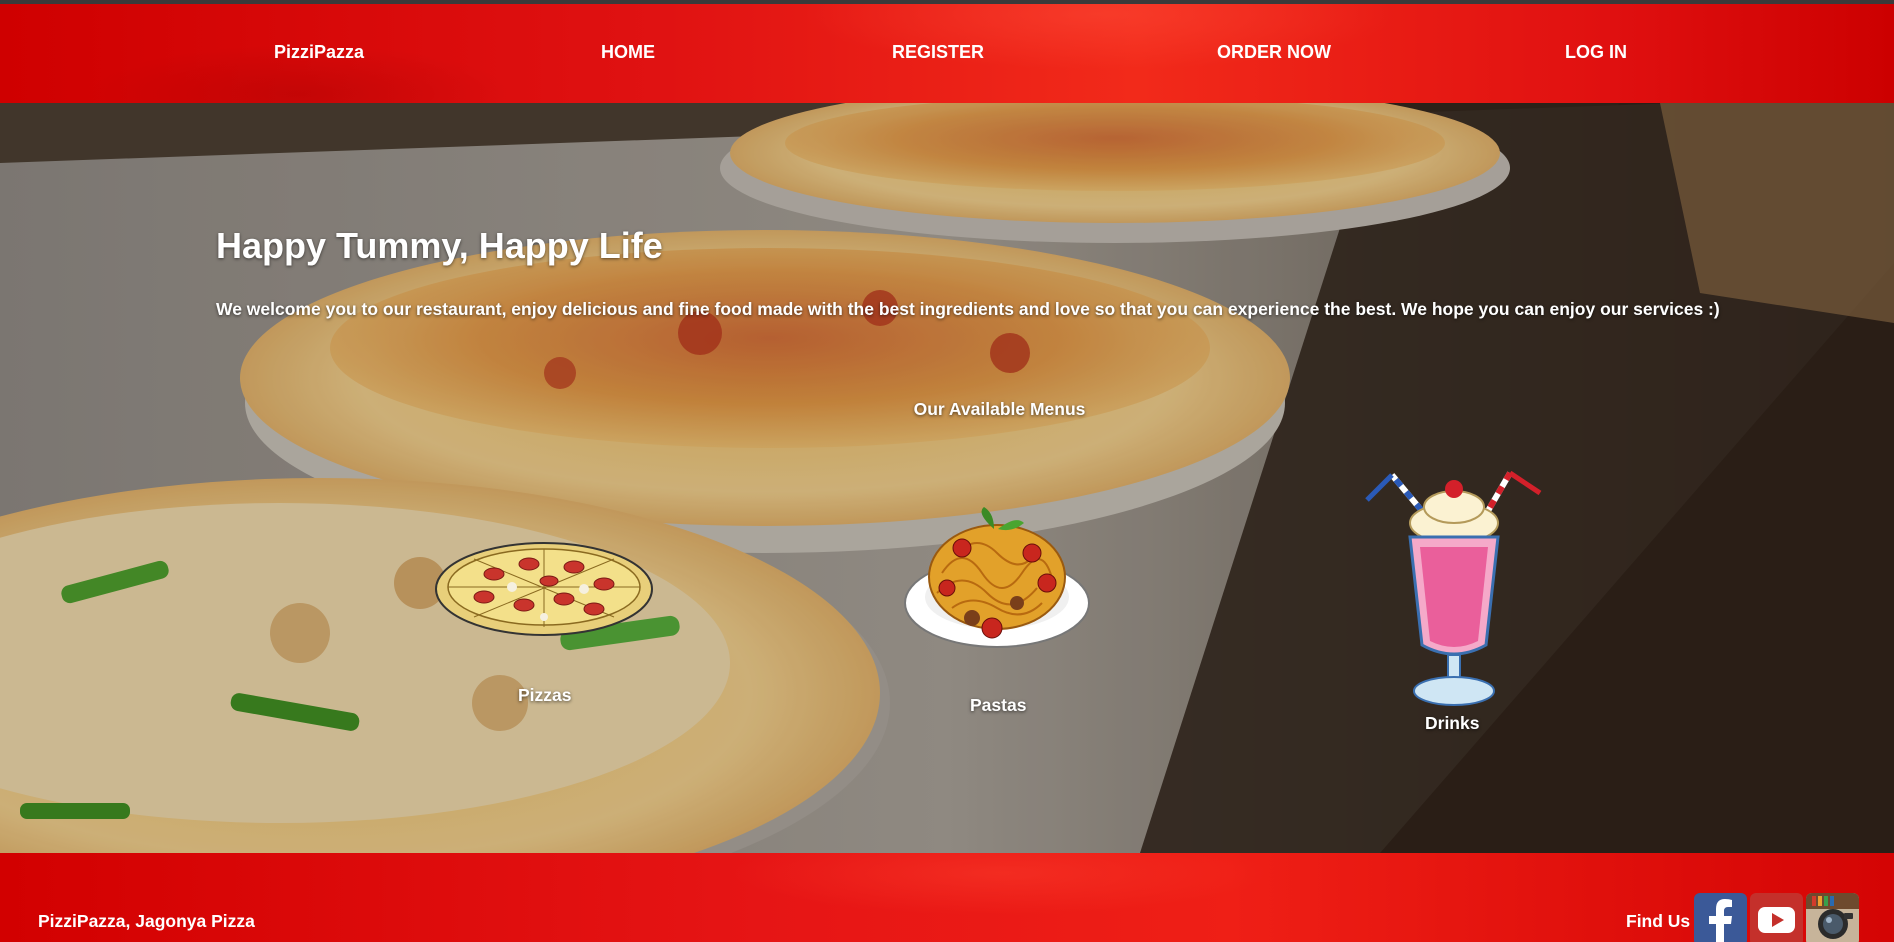 This screenshot has height=942, width=1894. Describe the element at coordinates (439, 245) in the screenshot. I see `hero-headline: Happy Tummy, Happy Life` at that location.